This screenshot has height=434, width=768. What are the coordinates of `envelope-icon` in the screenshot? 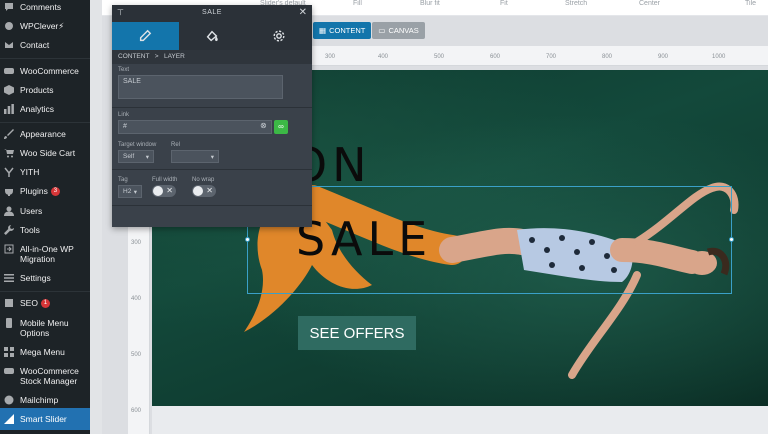 It's located at (9, 45).